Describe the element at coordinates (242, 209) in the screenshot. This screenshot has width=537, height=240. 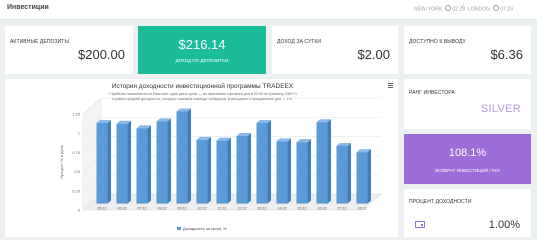
I see `x-tick-label: 12.12` at that location.